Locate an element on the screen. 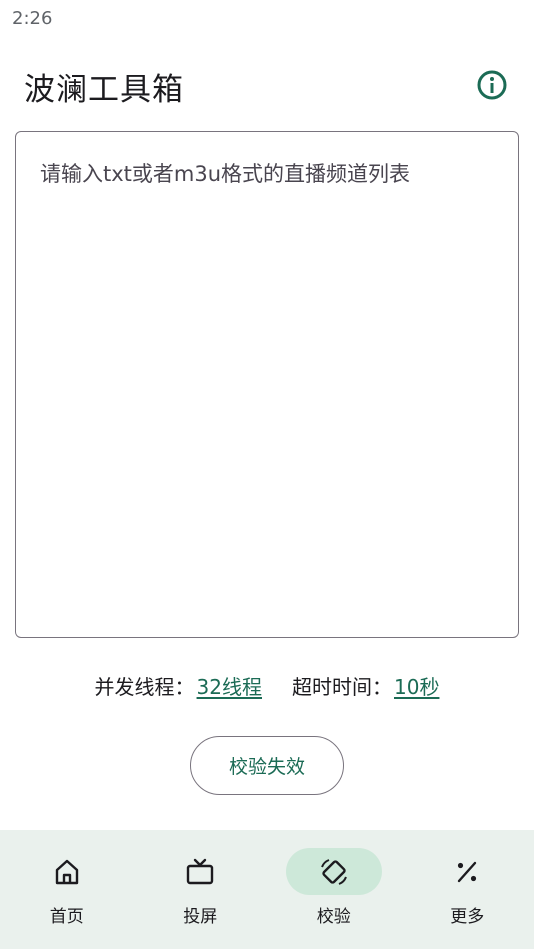 This screenshot has width=534, height=949. nav-label-verify: 校验 is located at coordinates (333, 917).